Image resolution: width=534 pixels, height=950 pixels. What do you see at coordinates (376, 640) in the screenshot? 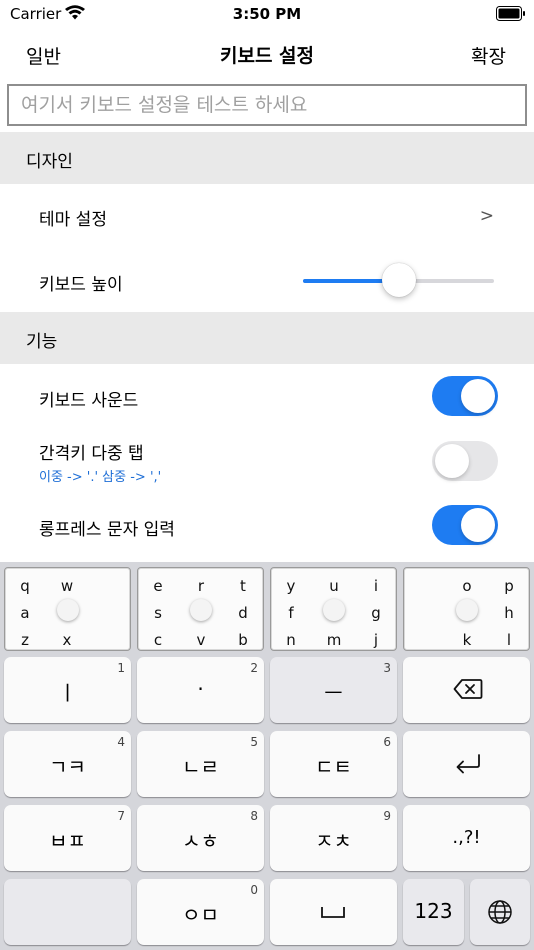
I see `panel-letter: j` at bounding box center [376, 640].